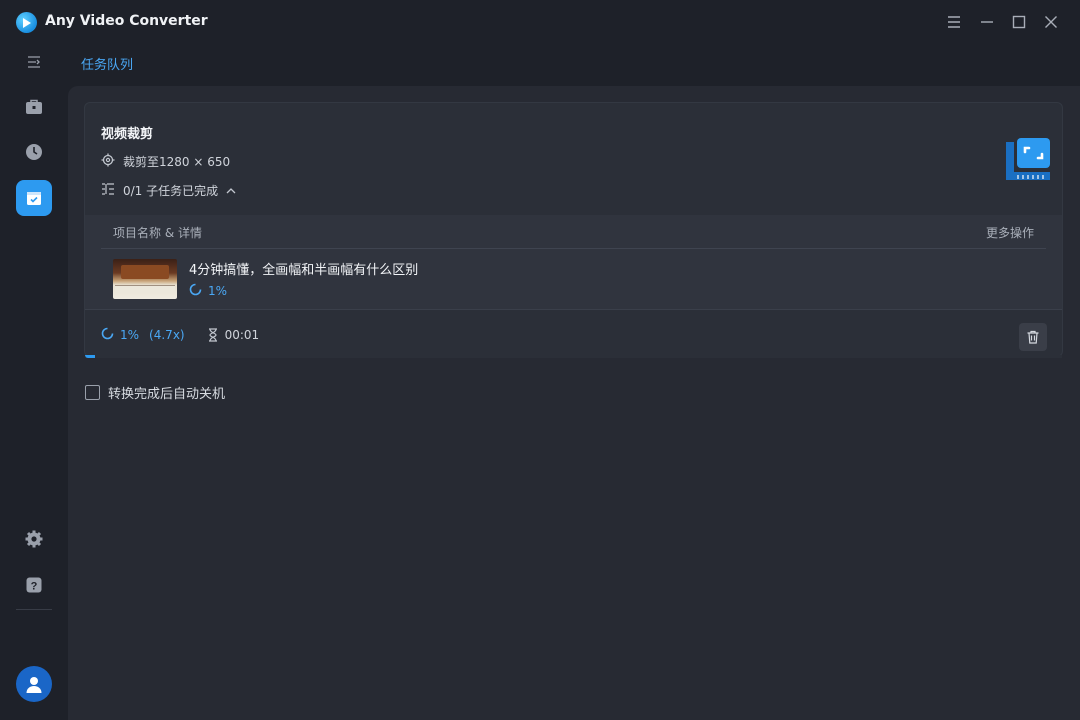 The image size is (1080, 720). What do you see at coordinates (1051, 22) in the screenshot?
I see `close-icon` at bounding box center [1051, 22].